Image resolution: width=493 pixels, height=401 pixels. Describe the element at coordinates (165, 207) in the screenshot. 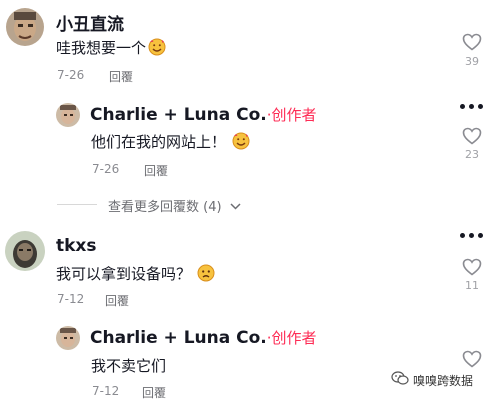

I see `view-more-replies-label: 查看更多回覆数 (4)` at that location.